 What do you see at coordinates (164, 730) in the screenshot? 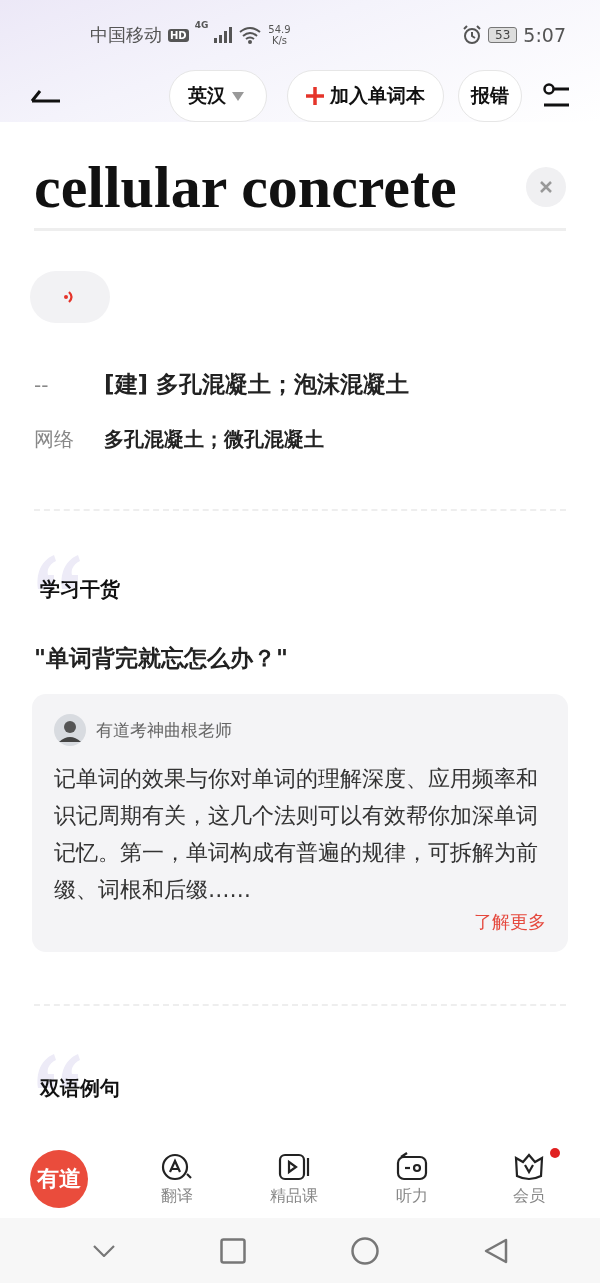
I see `author-name: 有道考神曲根老师` at bounding box center [164, 730].